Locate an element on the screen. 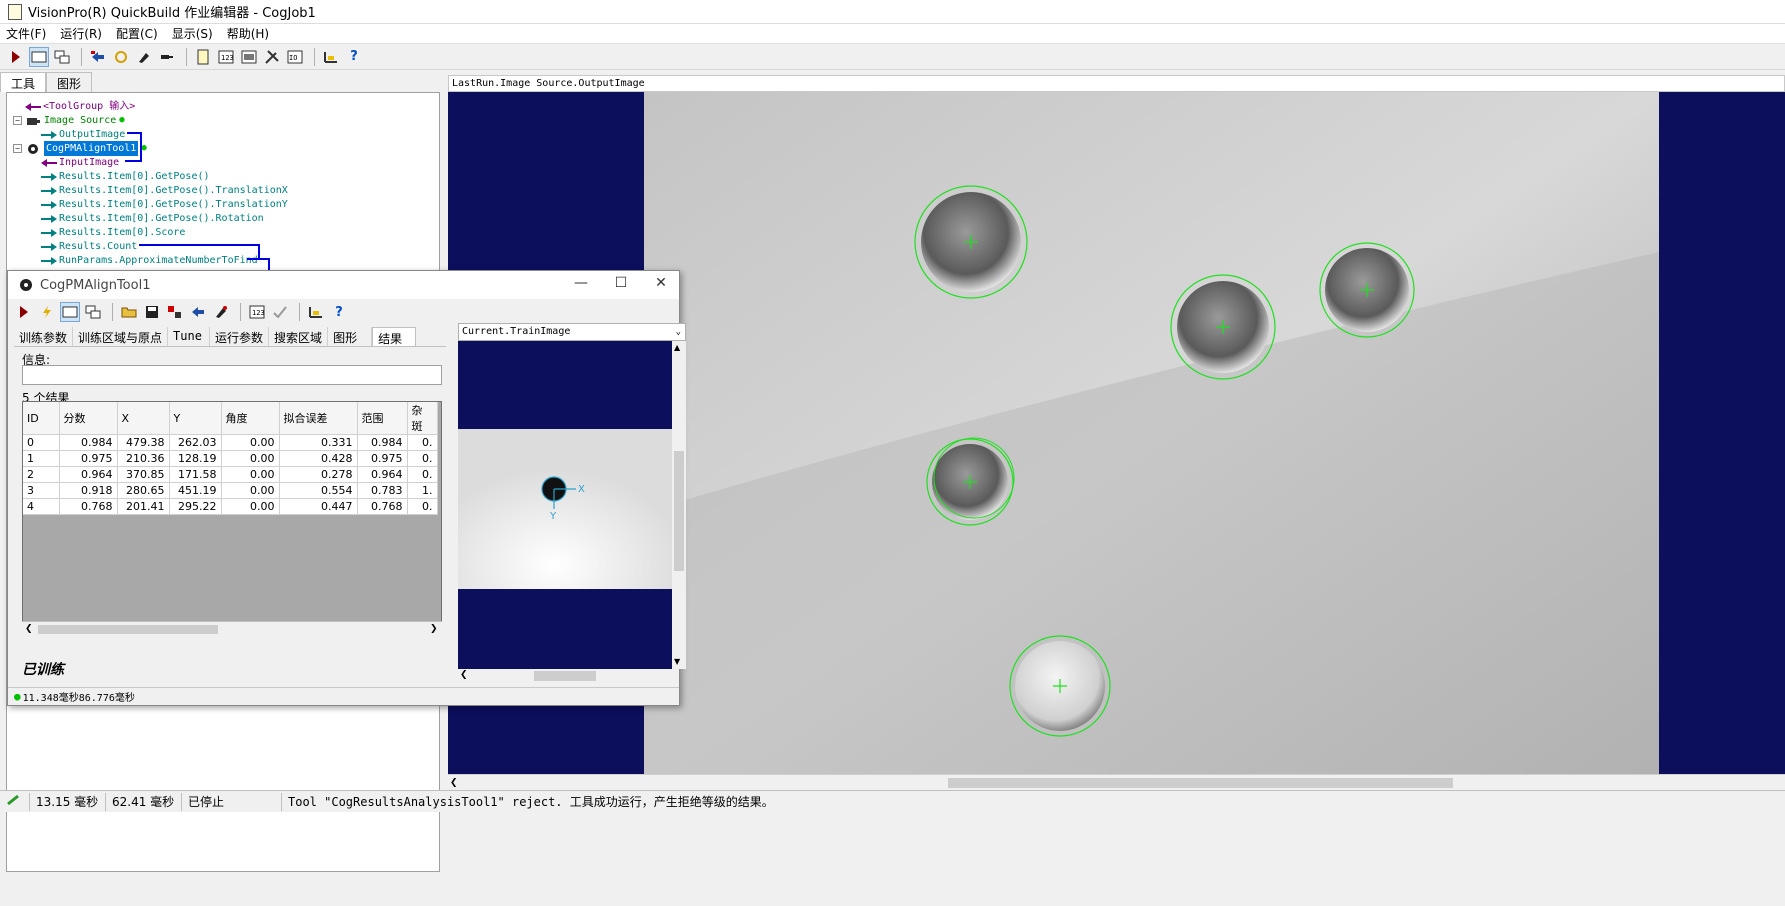 This screenshot has width=1785, height=906. table-row: 4 0.768 201.41 295.22 0.00 0.447 0.768 0. is located at coordinates (230, 506).